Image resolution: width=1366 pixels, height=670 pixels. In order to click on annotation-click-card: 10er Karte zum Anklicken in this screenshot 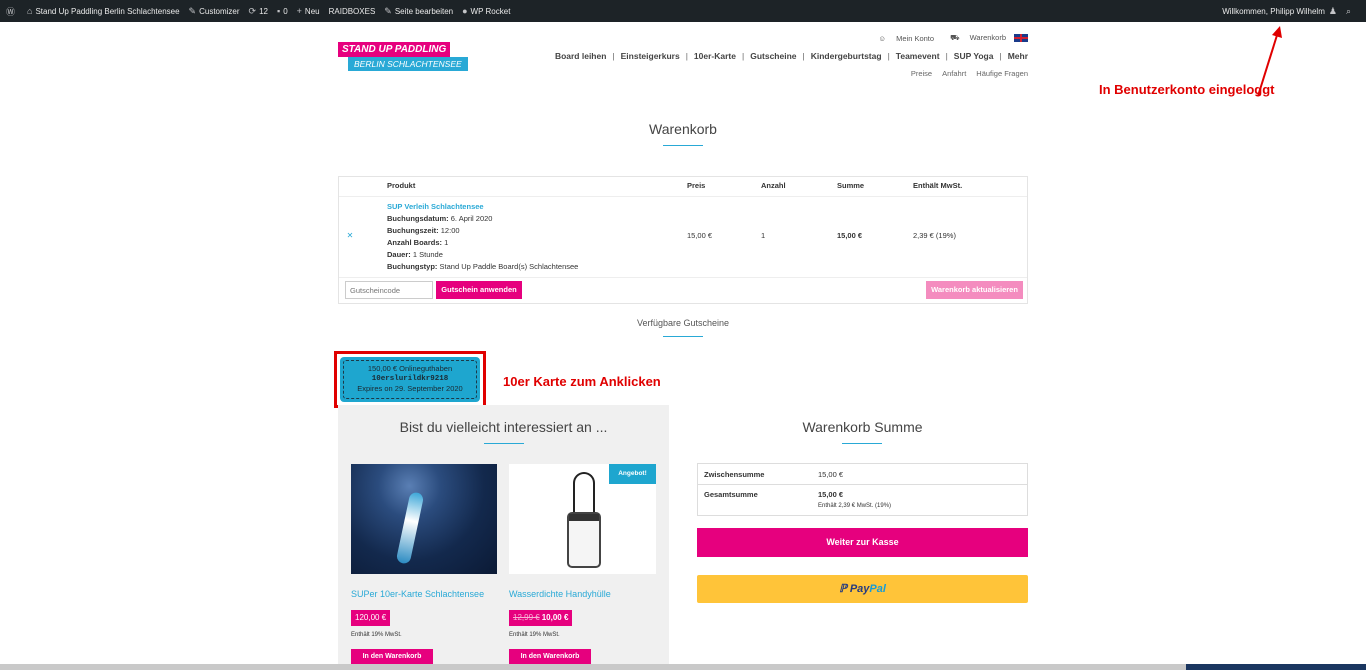, I will do `click(582, 381)`.